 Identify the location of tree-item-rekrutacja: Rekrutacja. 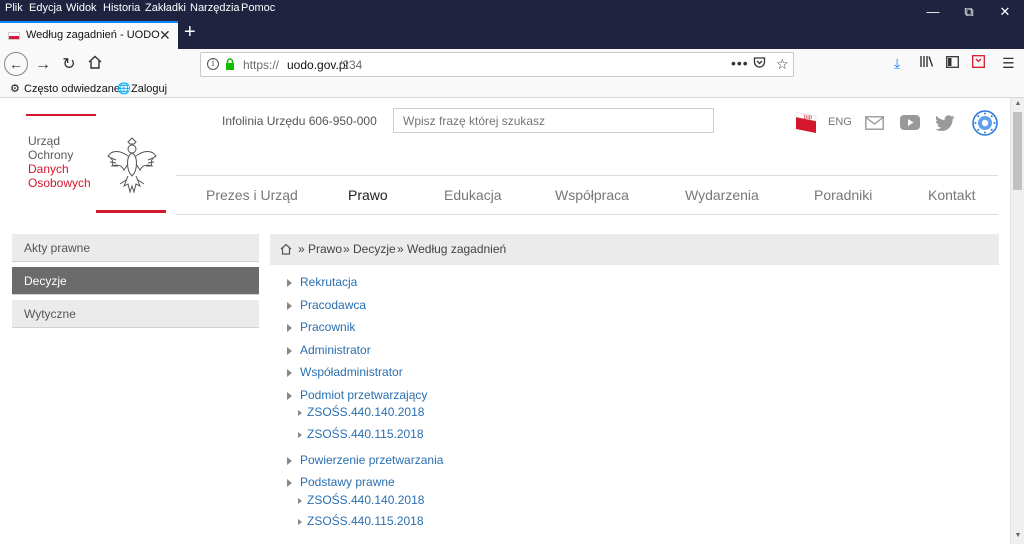
(322, 282).